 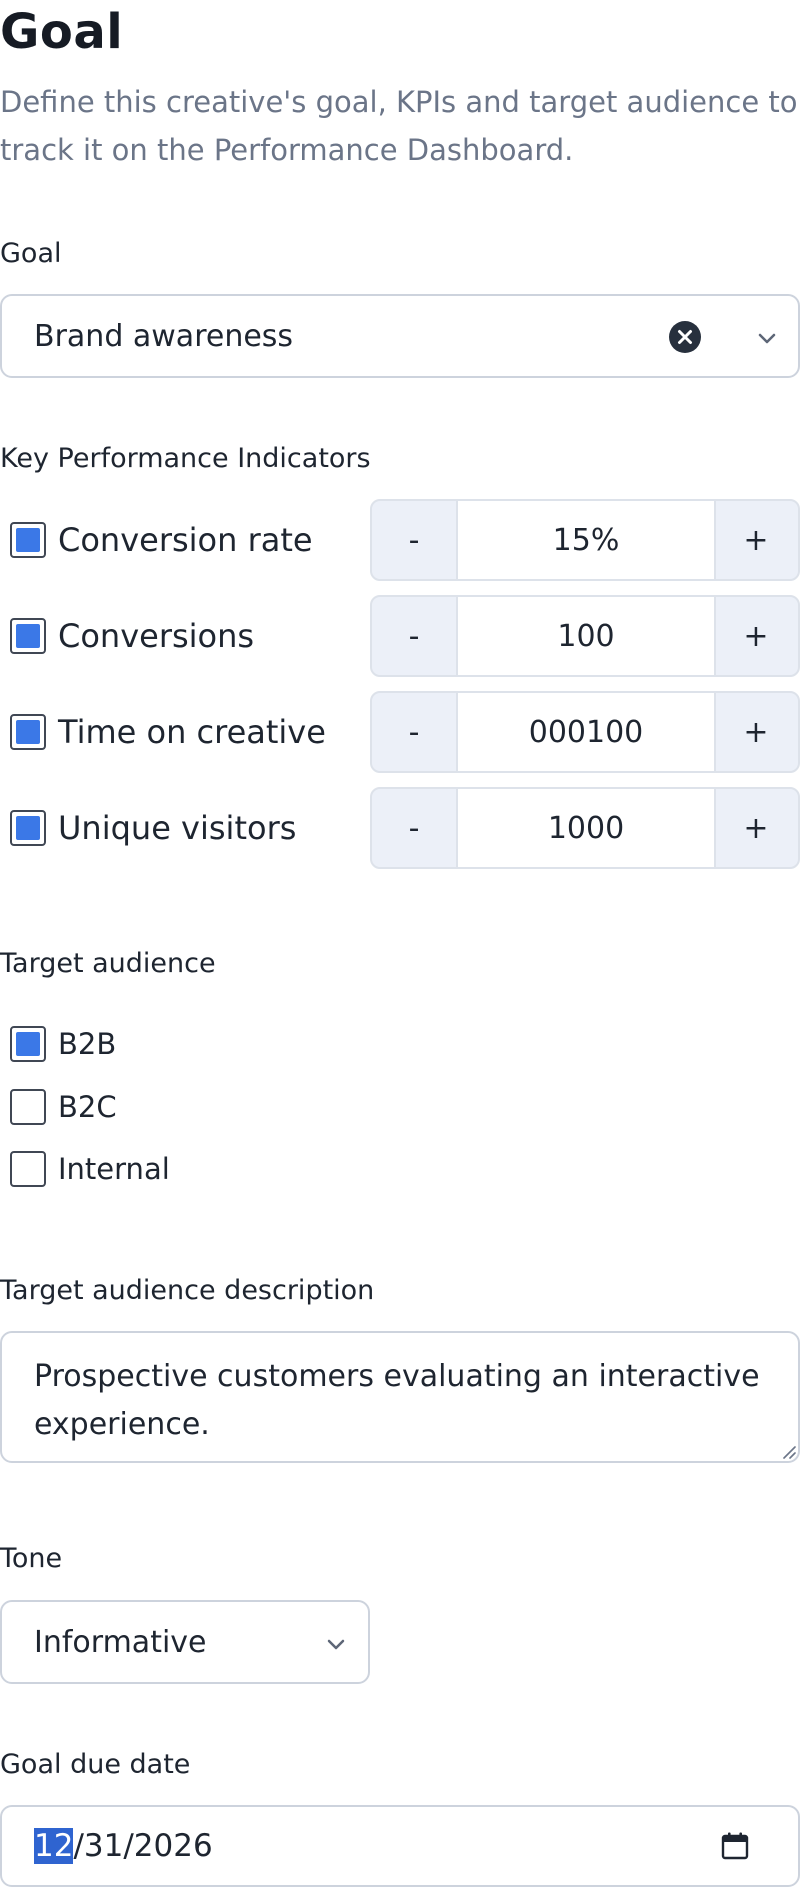 I want to click on due-date-input: 12/31/2026, so click(x=400, y=1846).